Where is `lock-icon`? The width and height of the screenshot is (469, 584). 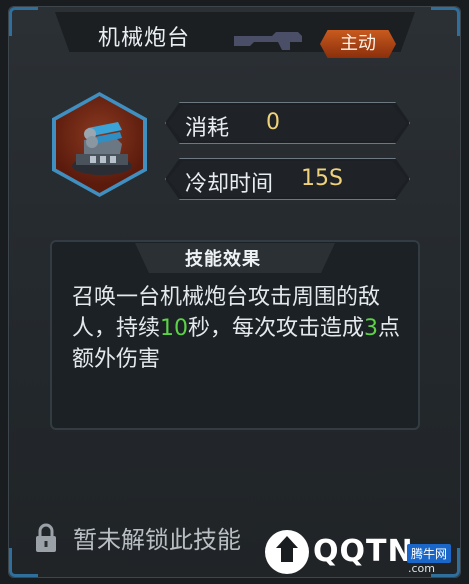
lock-icon is located at coordinates (46, 537).